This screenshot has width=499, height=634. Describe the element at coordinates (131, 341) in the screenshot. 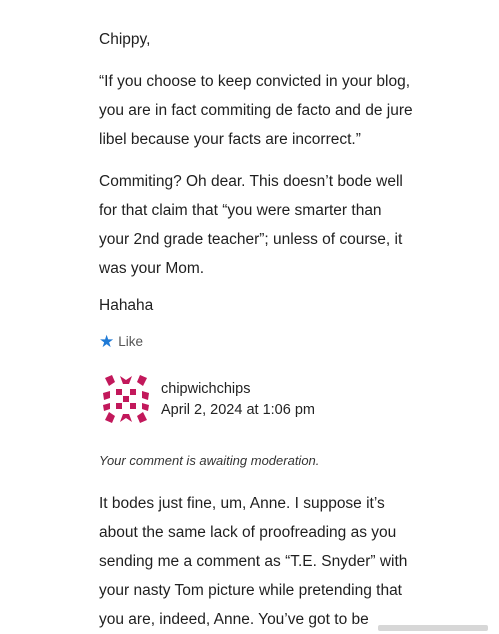

I see `like-label: Like` at that location.